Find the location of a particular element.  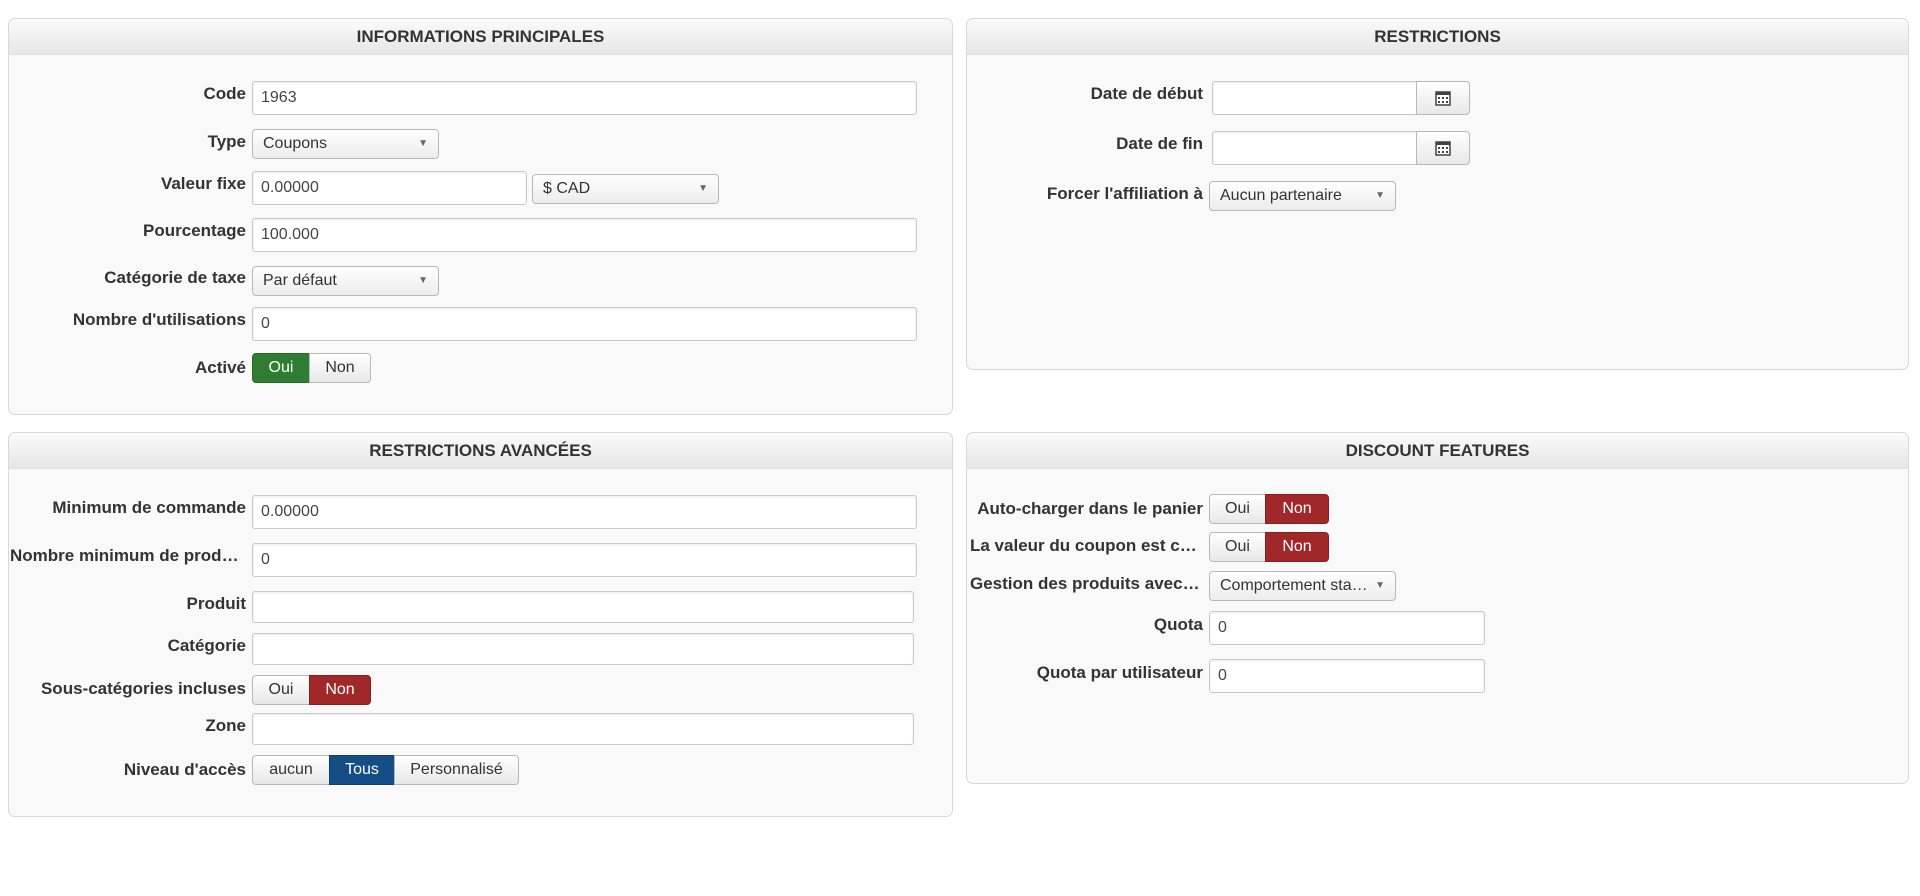

product-management-label: Gestion des produits avec remise is located at coordinates (1086, 583).